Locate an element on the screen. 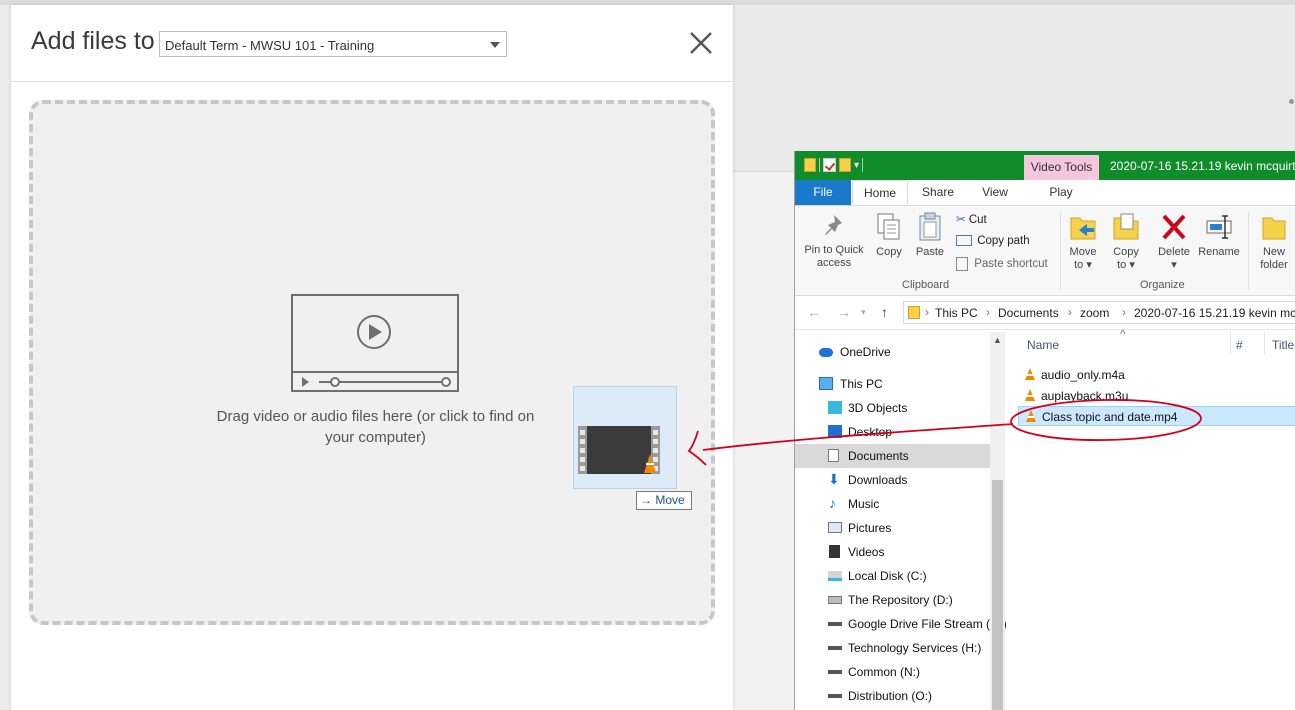 The image size is (1295, 710). nav-item-desktop: Desktop is located at coordinates (892, 432).